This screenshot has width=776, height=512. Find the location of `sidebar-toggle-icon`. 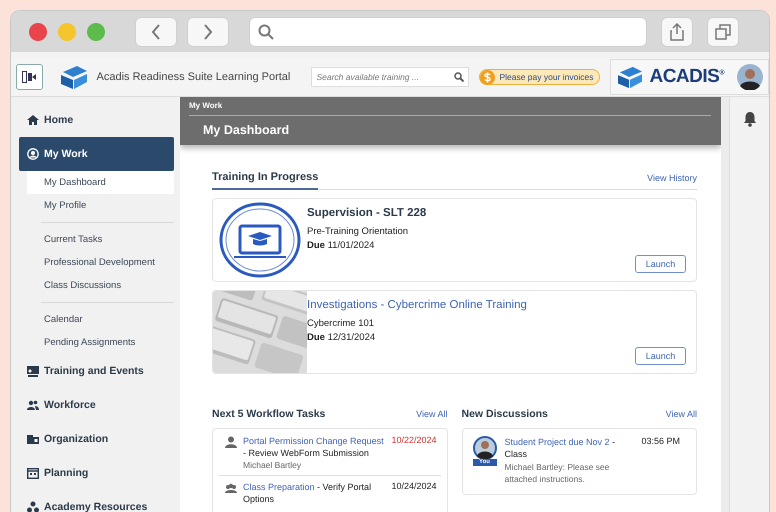

sidebar-toggle-icon is located at coordinates (29, 77).